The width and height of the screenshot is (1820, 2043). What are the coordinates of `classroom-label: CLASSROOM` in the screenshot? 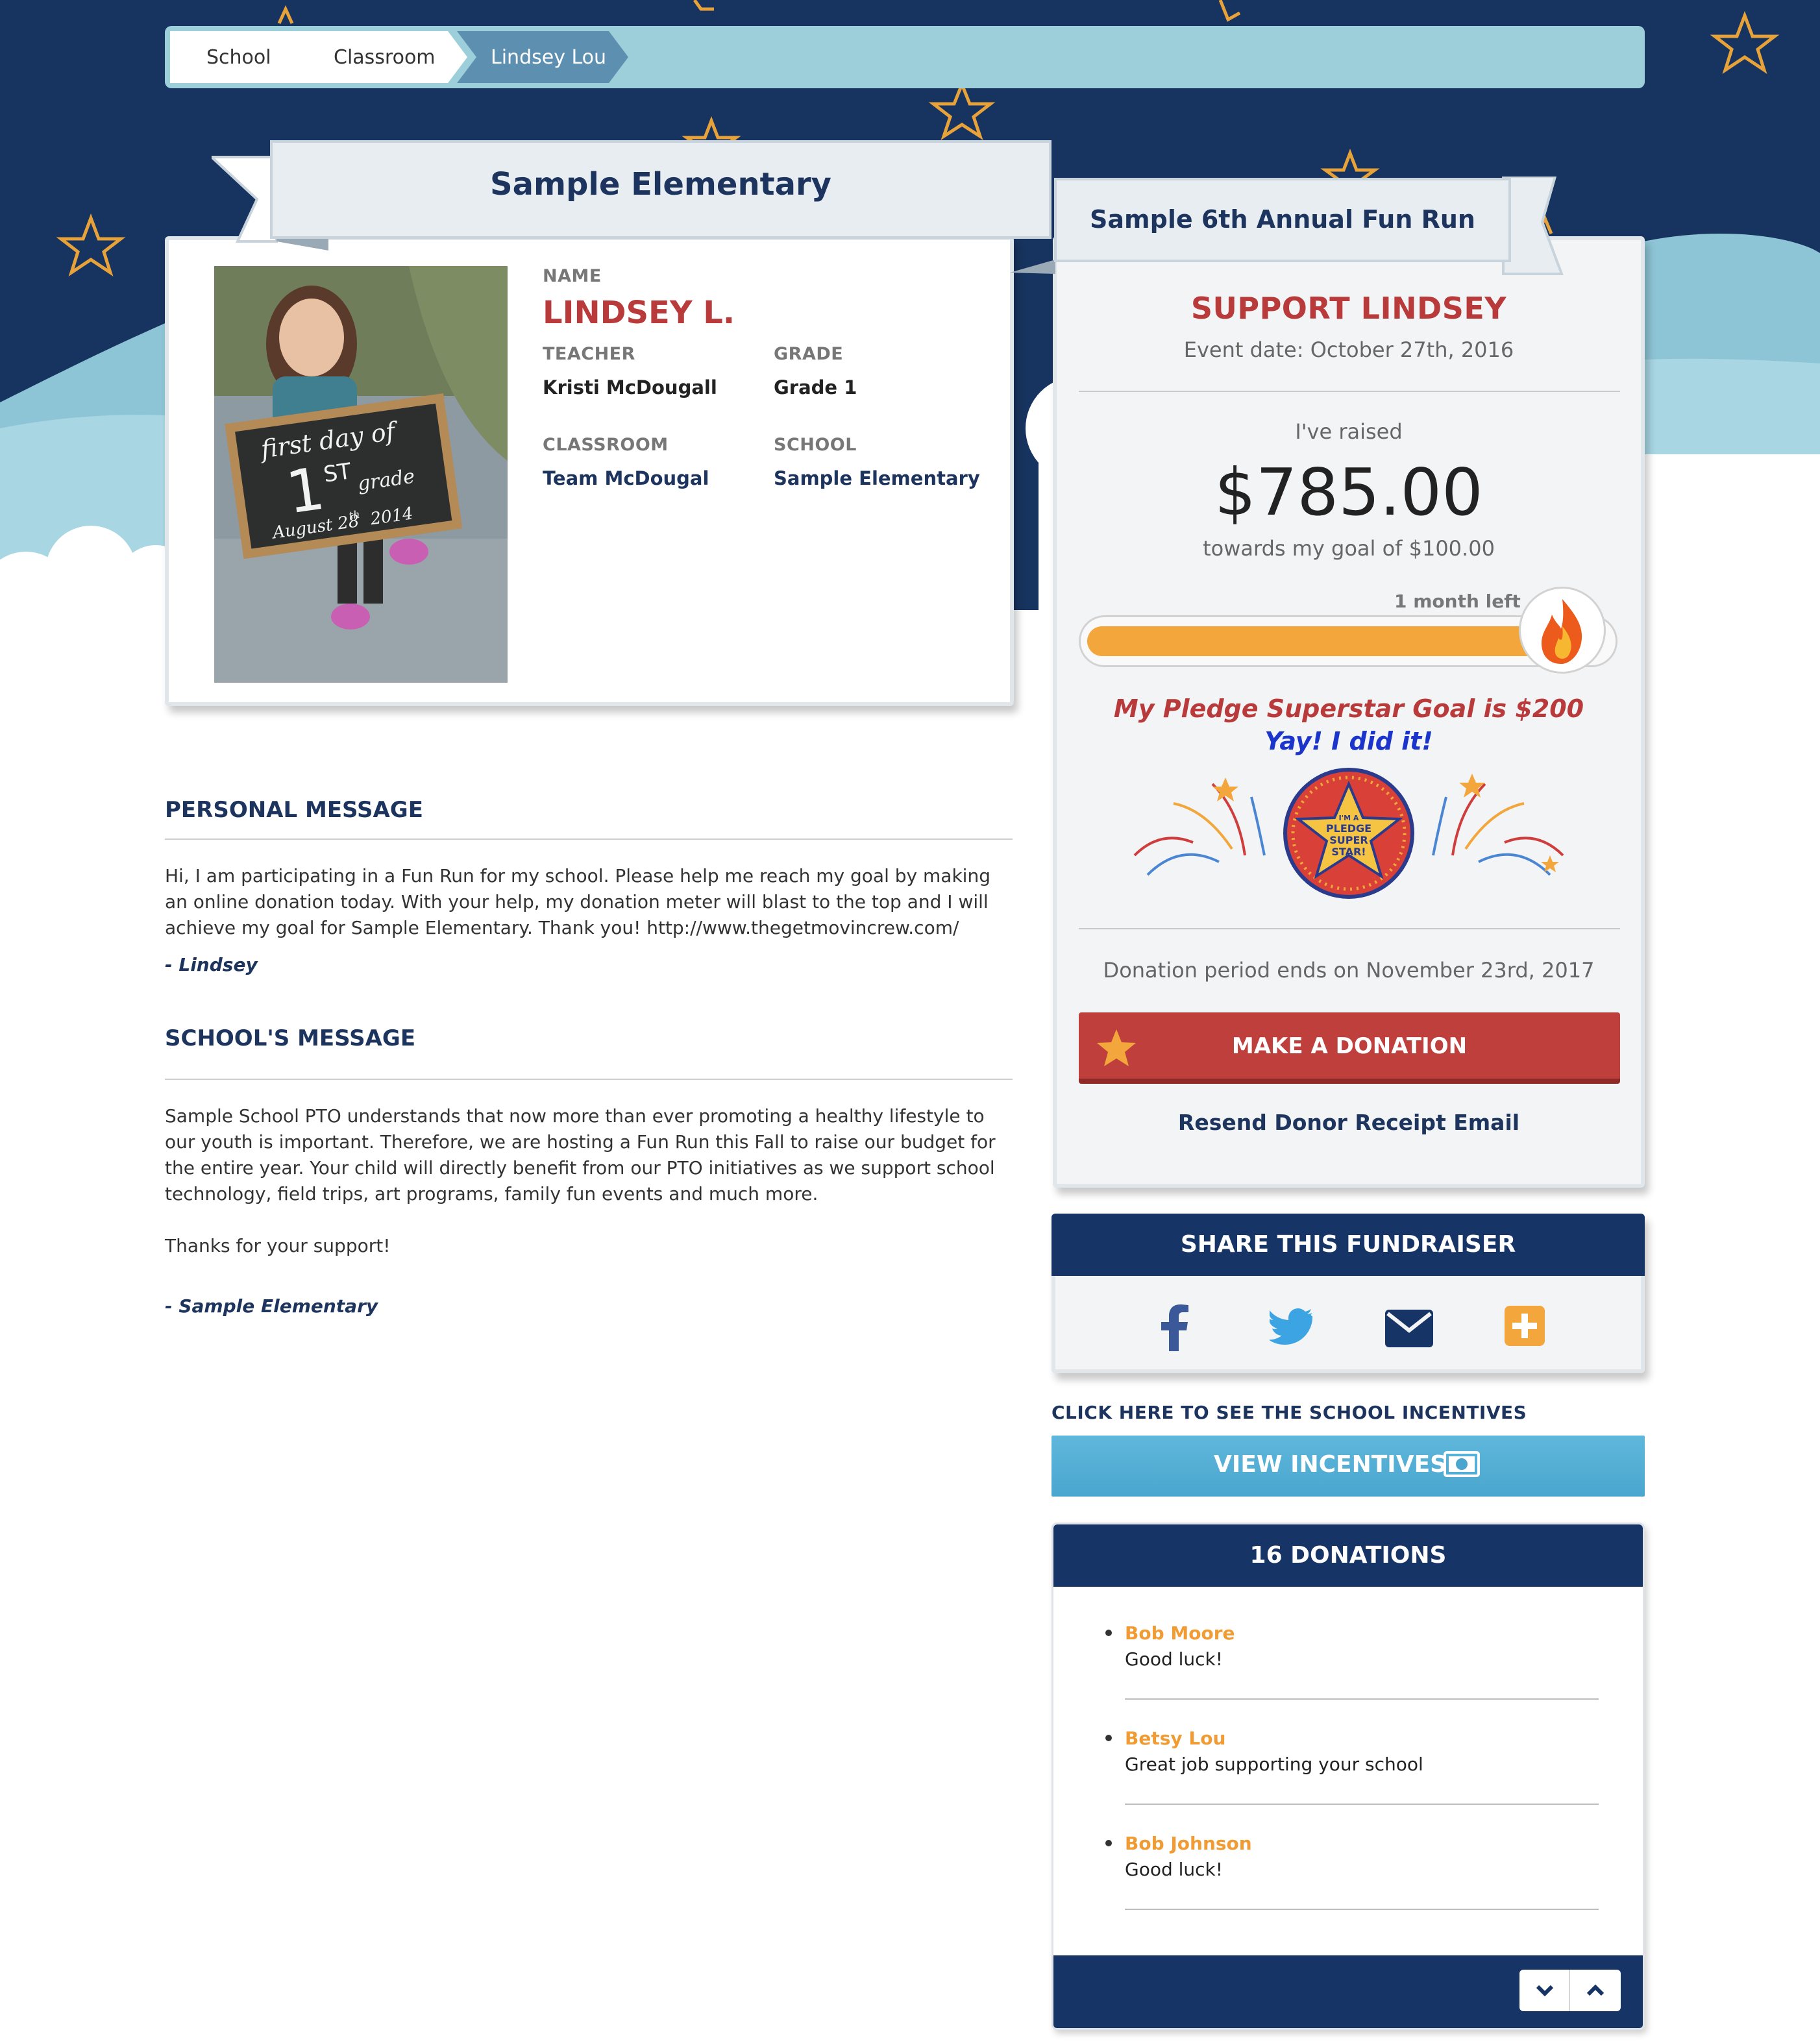 It's located at (606, 445).